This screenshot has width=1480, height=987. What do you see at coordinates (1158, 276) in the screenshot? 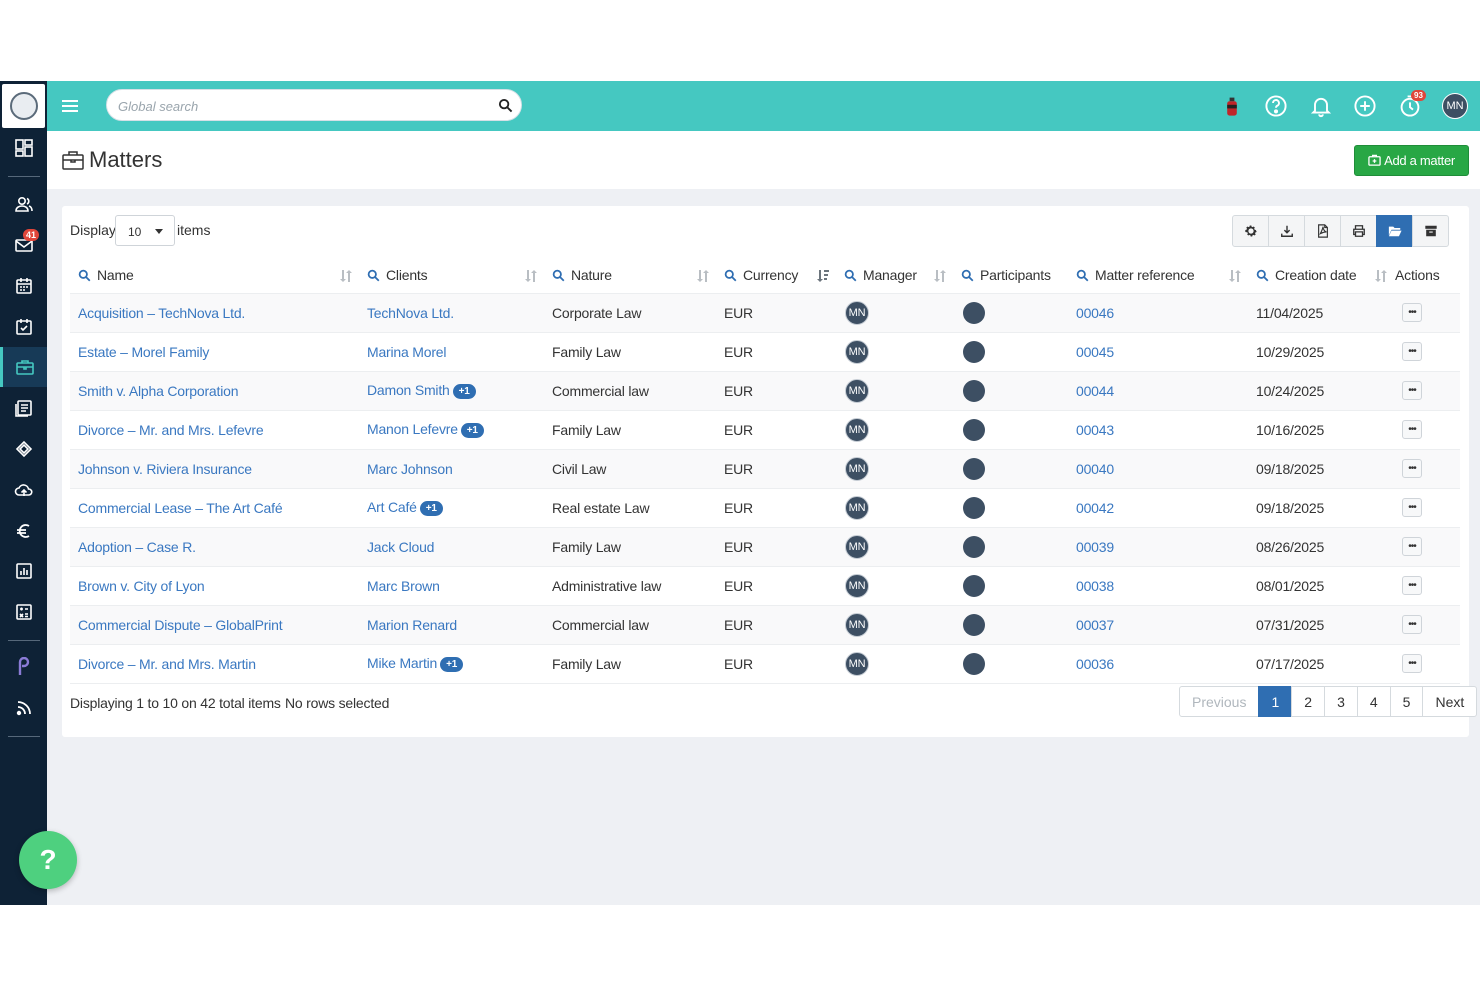
I see `column-header-matter-reference: Matter reference` at bounding box center [1158, 276].